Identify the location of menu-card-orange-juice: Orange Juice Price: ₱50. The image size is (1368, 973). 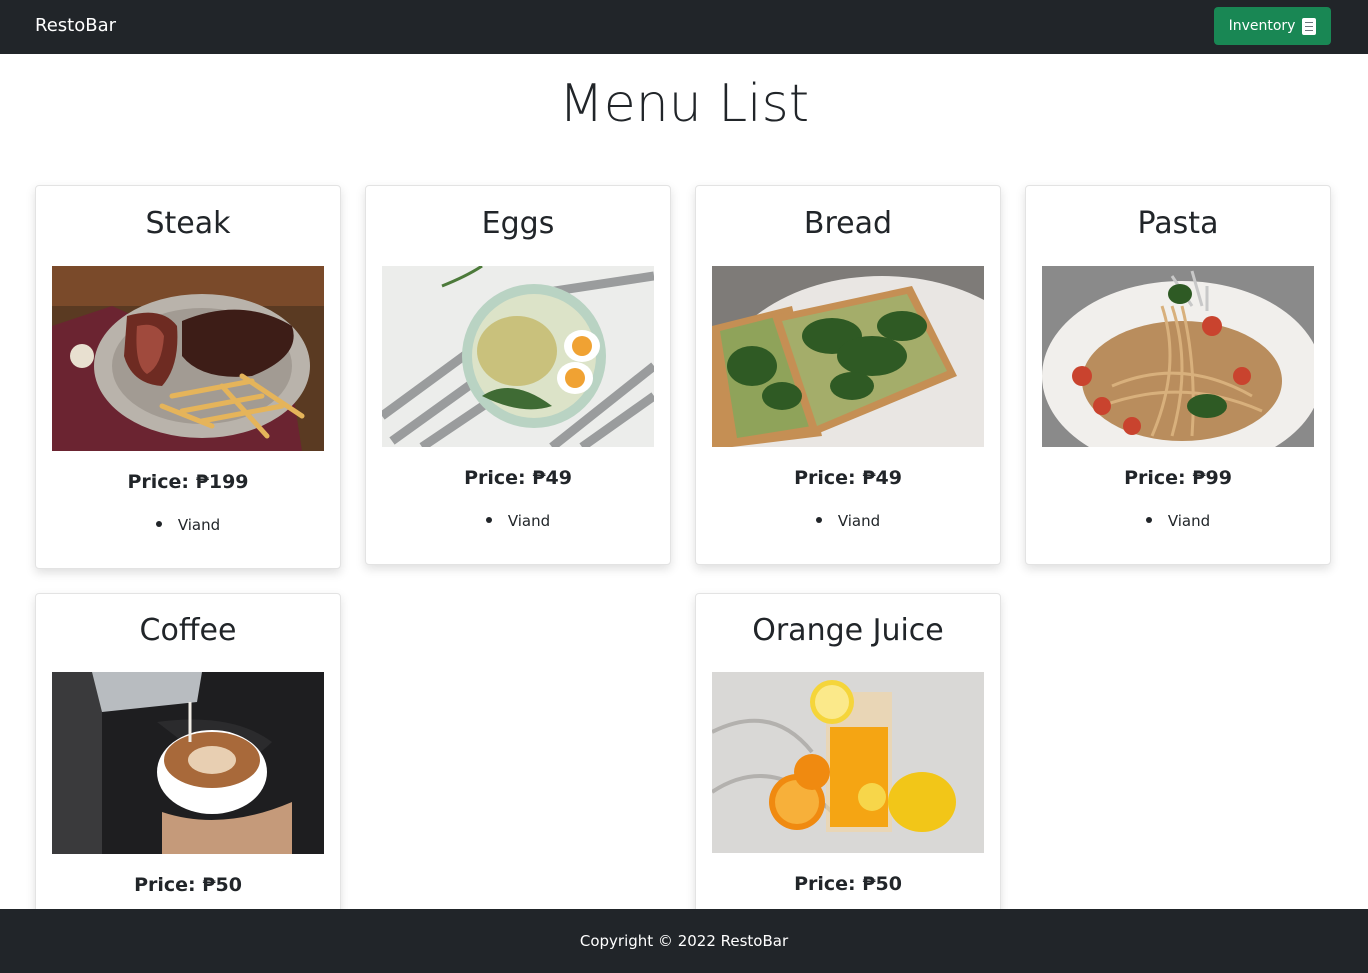
(848, 758).